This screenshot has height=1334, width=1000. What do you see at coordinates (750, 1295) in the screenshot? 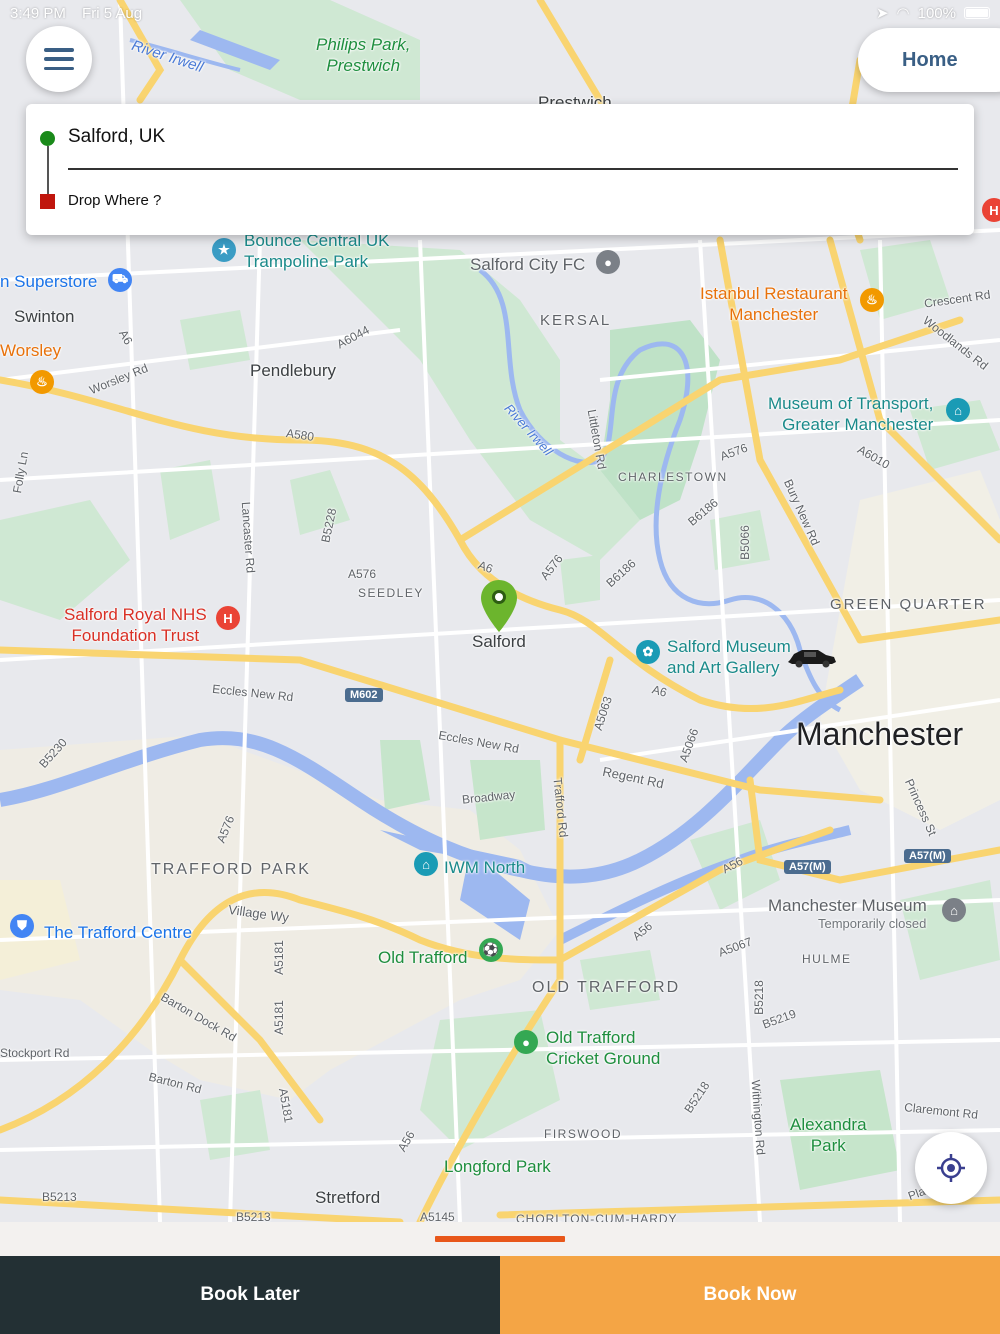
I see `book-now-button: Book Now` at bounding box center [750, 1295].